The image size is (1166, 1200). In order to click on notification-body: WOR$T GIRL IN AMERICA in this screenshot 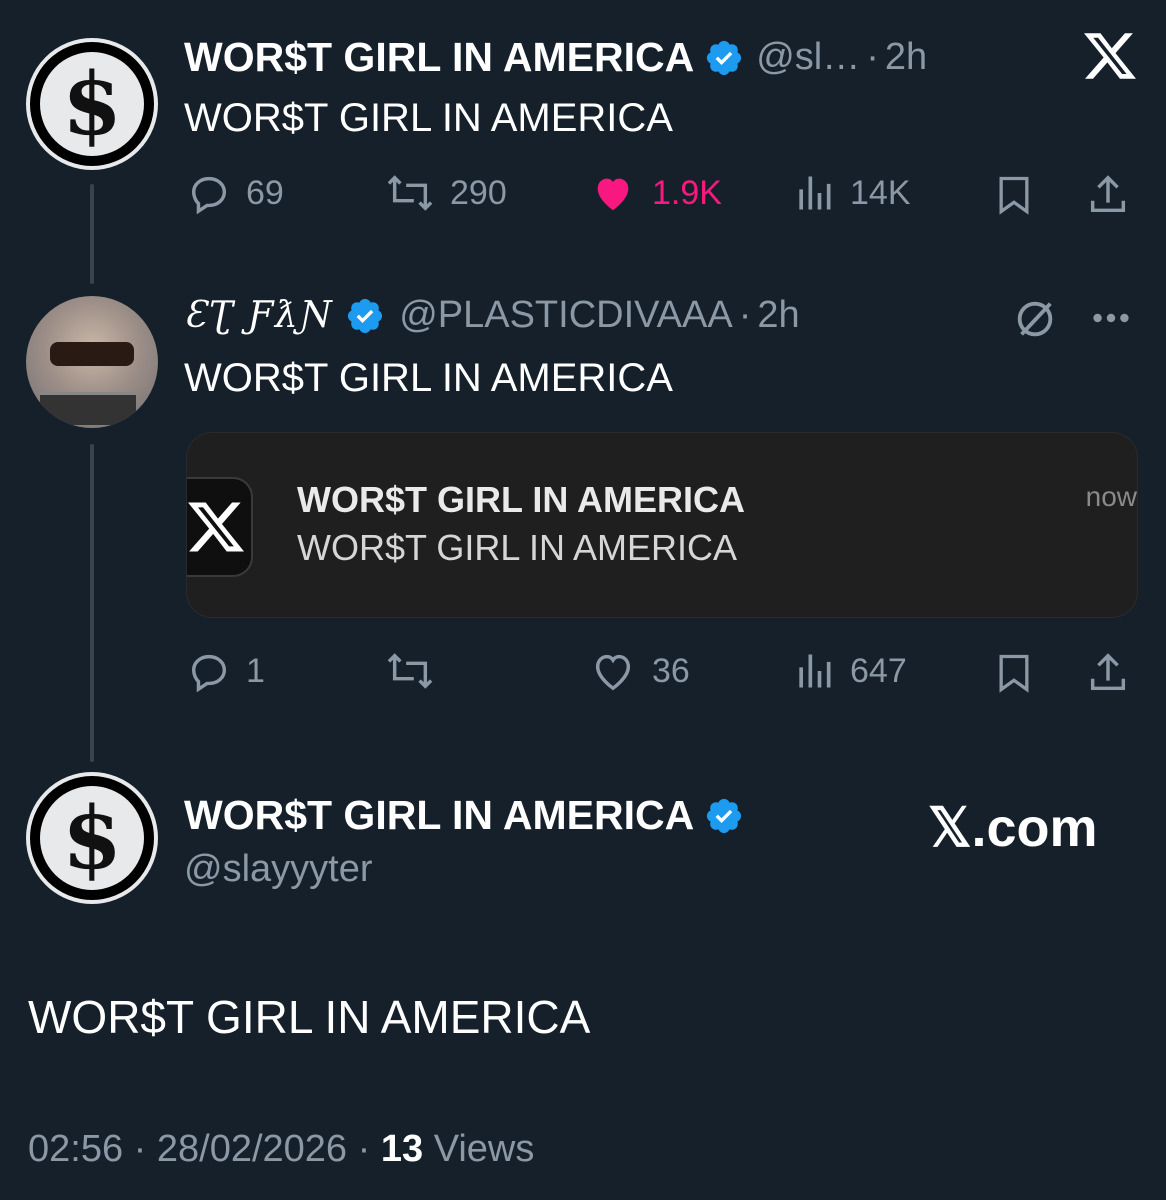, I will do `click(517, 547)`.